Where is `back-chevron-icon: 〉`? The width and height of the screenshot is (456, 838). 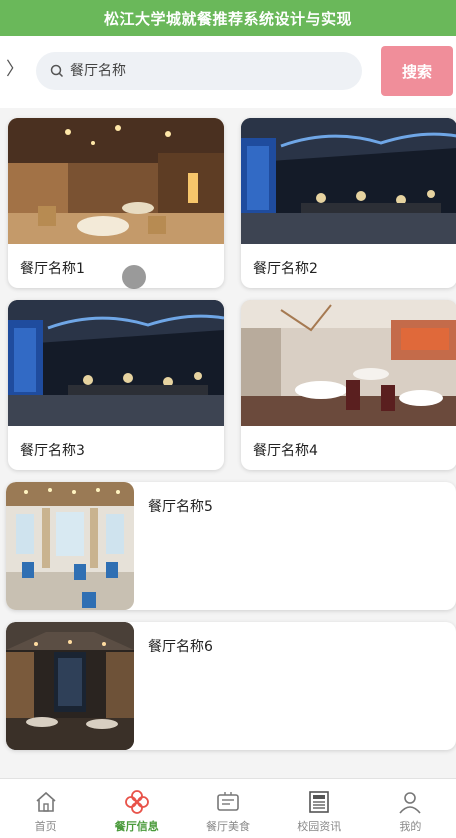
back-chevron-icon: 〉 is located at coordinates (15, 70).